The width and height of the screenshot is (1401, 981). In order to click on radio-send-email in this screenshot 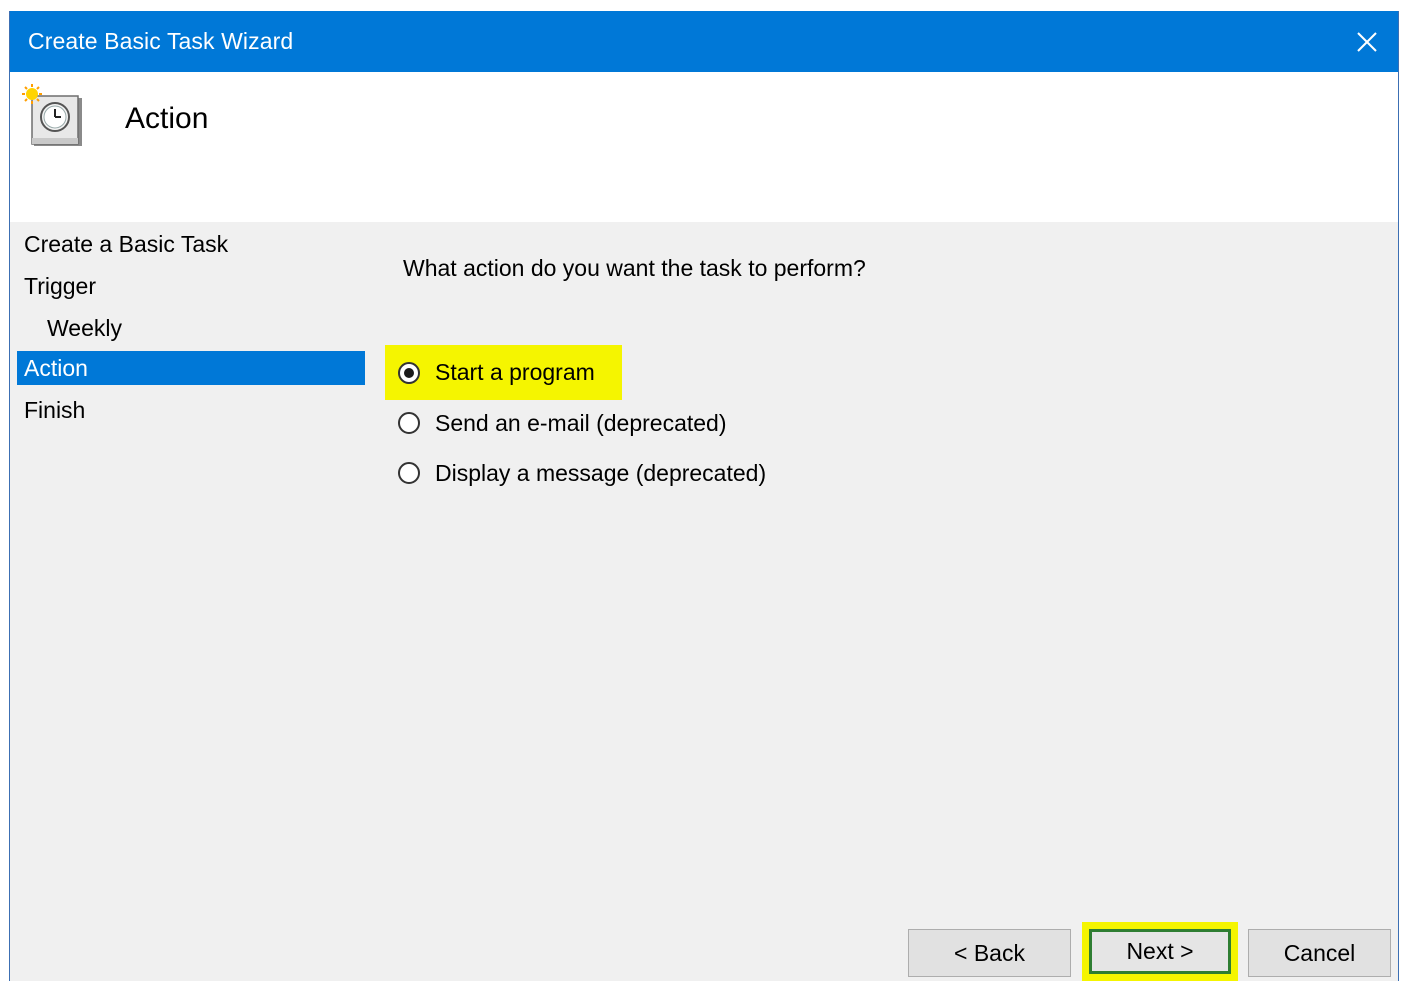, I will do `click(409, 423)`.